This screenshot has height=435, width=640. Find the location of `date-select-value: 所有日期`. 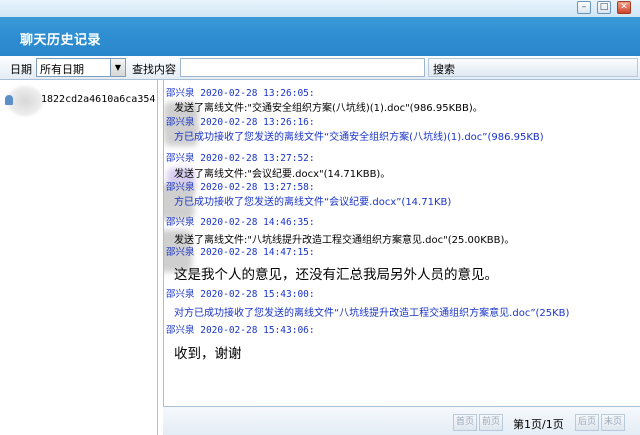

date-select-value: 所有日期 is located at coordinates (62, 69).